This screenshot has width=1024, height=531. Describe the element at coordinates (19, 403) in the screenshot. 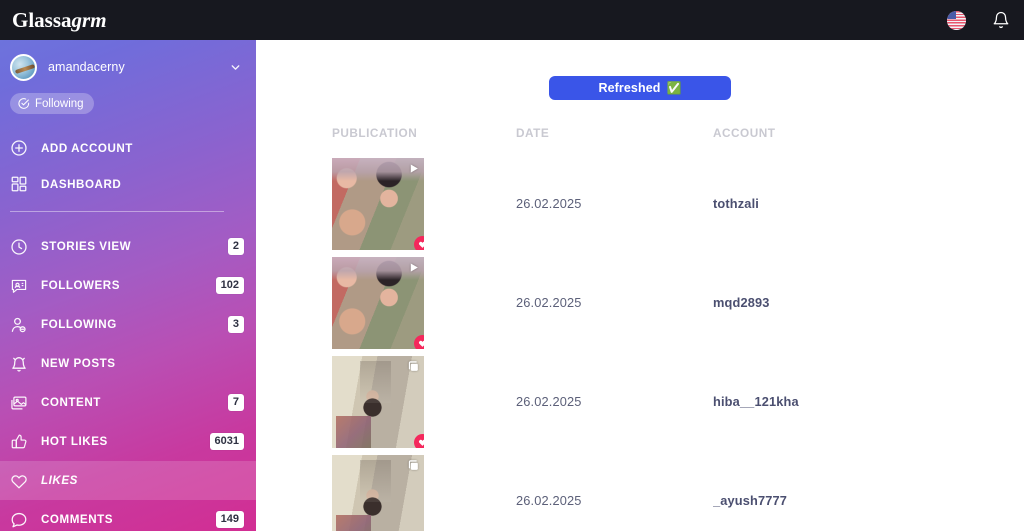

I see `image-icon` at that location.